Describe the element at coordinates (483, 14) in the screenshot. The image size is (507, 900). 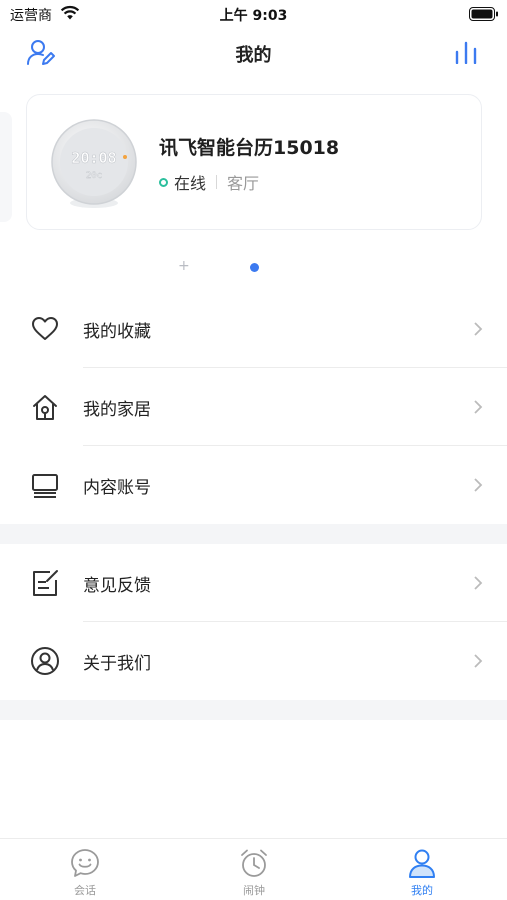
I see `battery-icon` at that location.